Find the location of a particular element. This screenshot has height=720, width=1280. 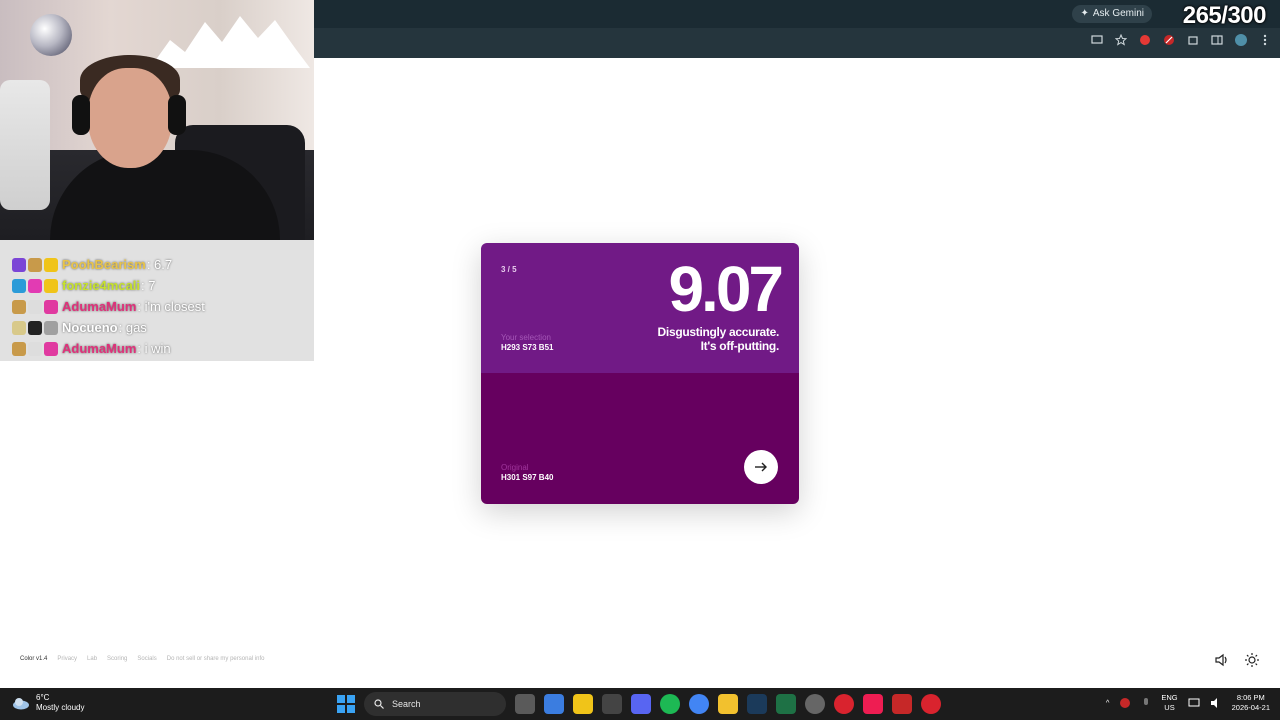

language-indicator: ENG US is located at coordinates (1169, 703).